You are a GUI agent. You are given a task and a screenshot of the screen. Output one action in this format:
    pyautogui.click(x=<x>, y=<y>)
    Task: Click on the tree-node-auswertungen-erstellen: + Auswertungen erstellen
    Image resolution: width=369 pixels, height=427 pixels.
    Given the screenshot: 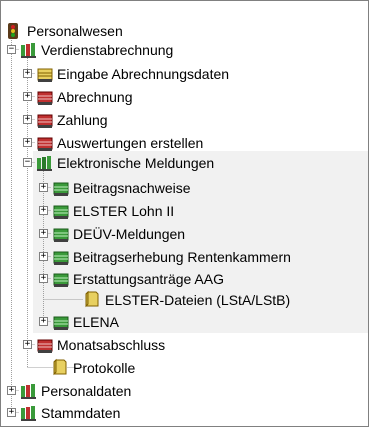 What is the action you would take?
    pyautogui.click(x=103, y=143)
    